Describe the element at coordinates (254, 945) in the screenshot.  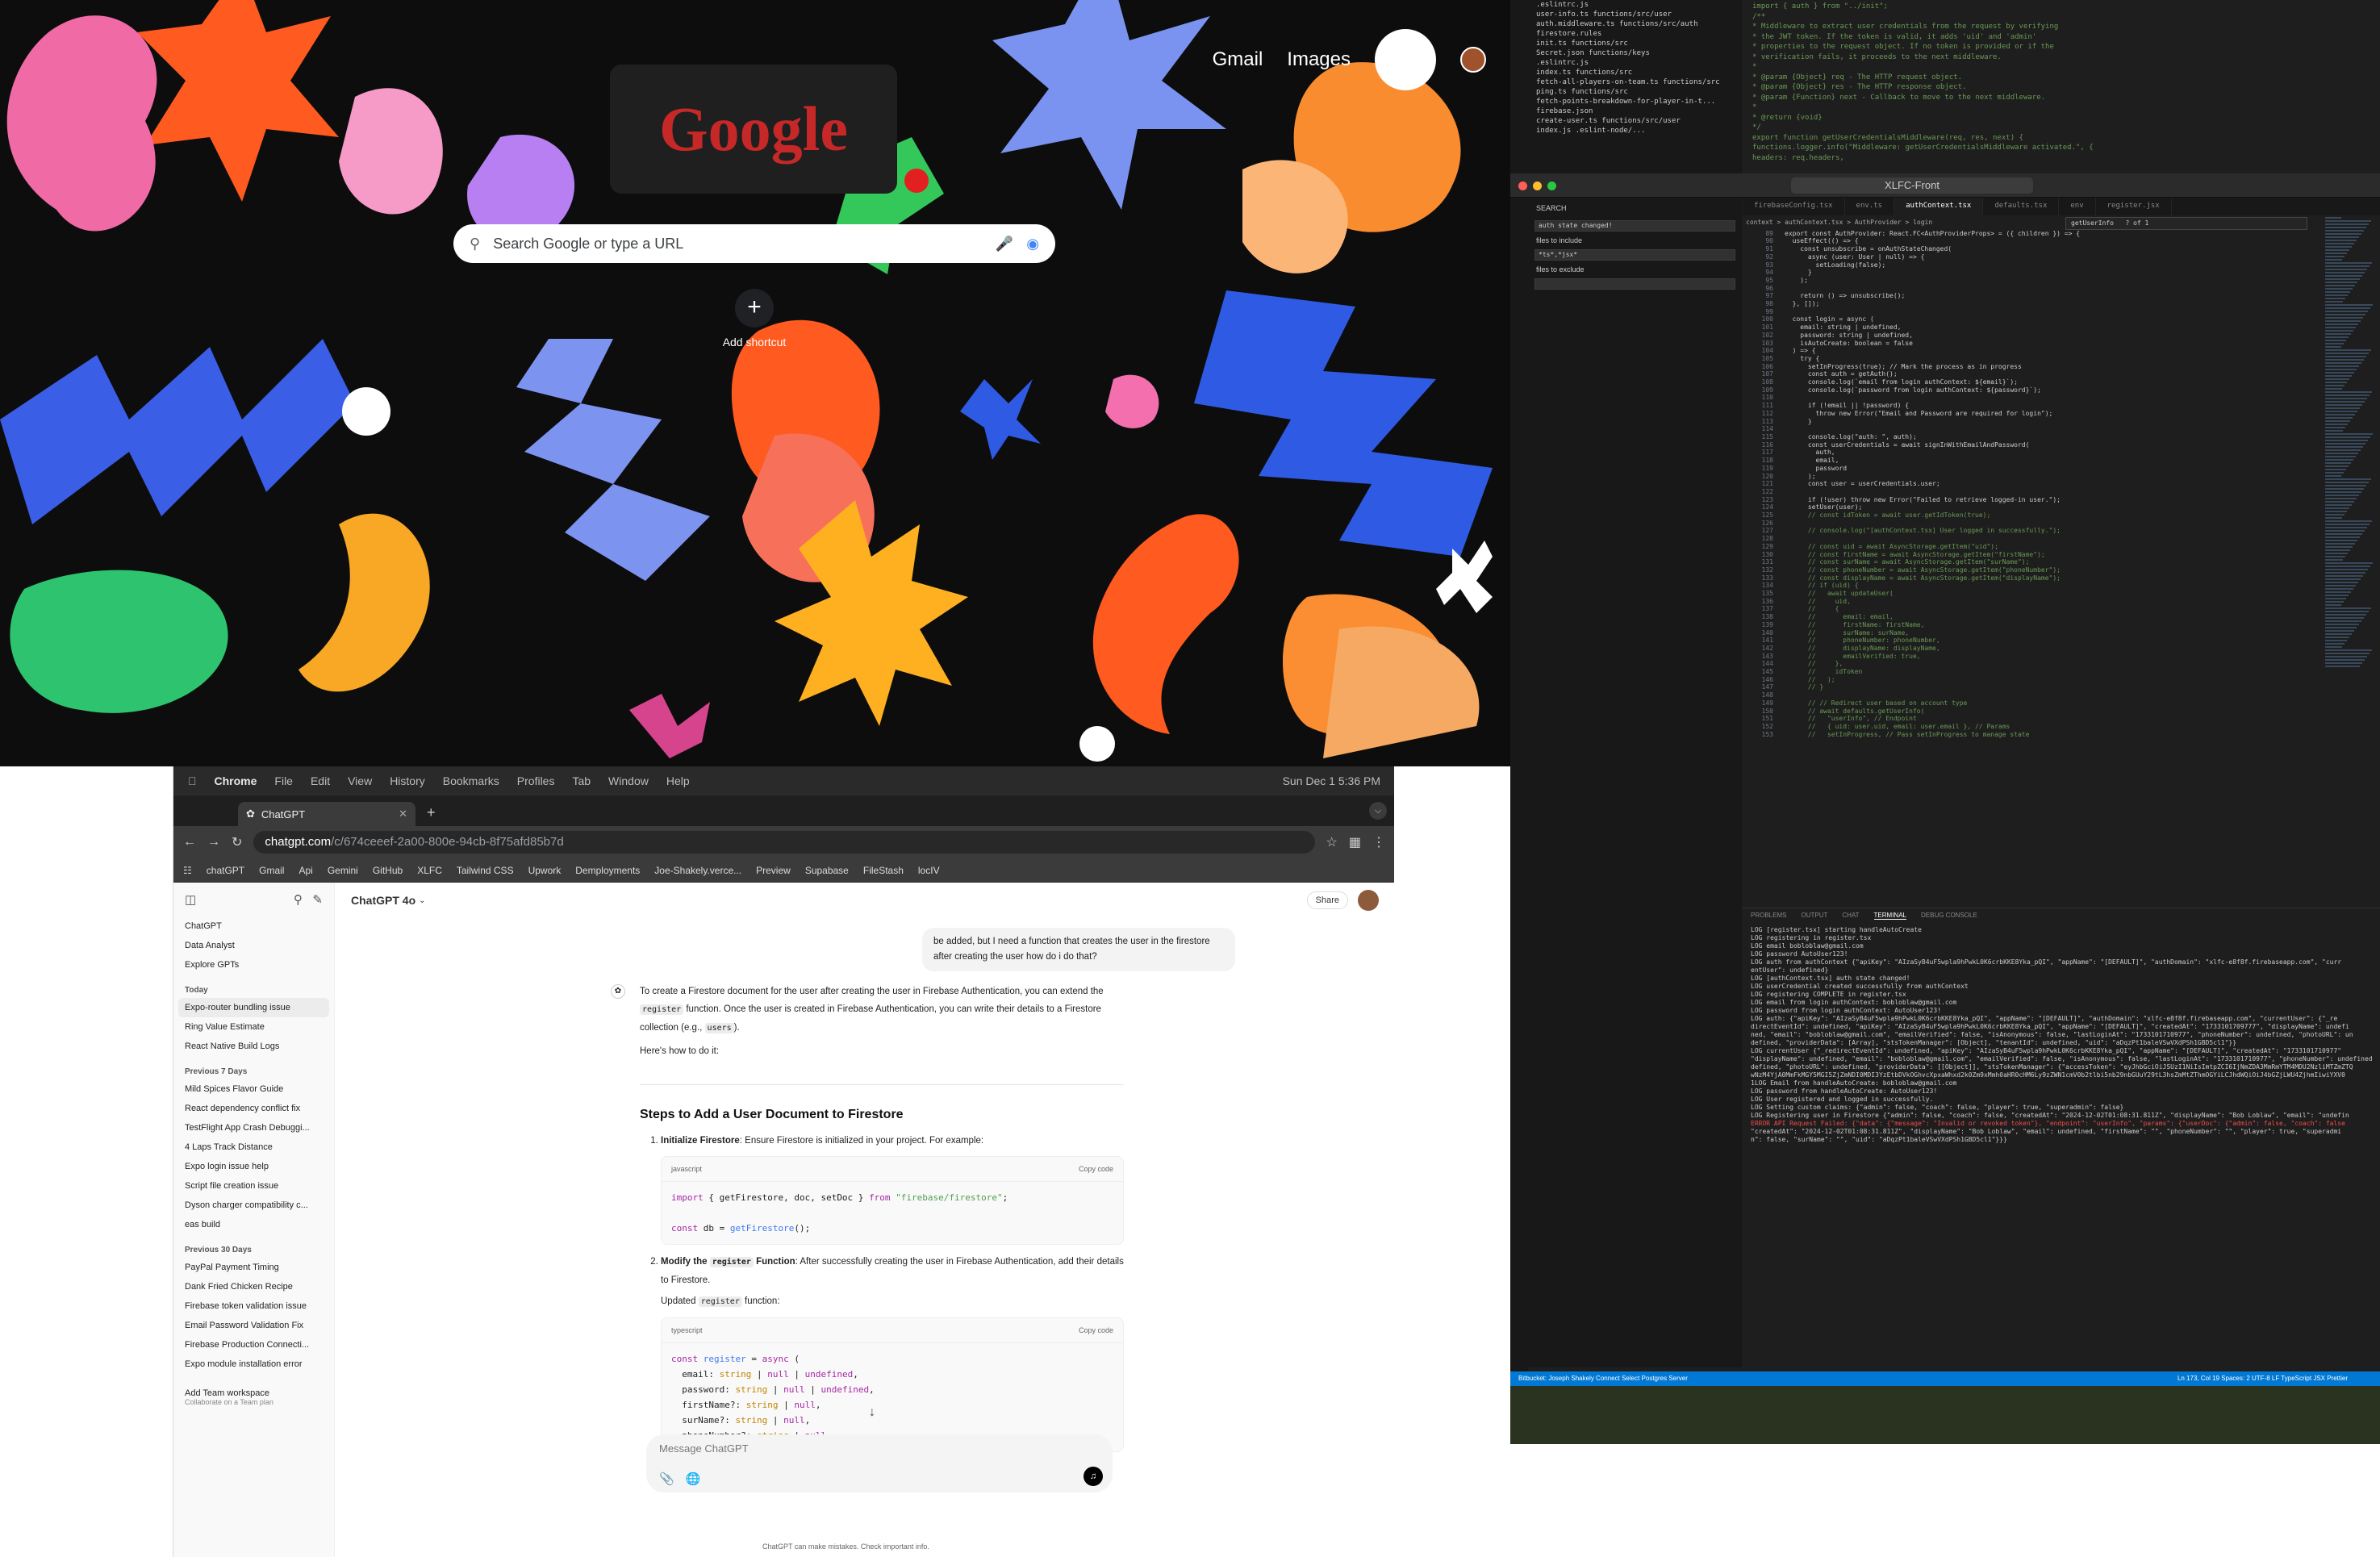
I see `sidebar-item-data-analyst: Data Analyst` at that location.